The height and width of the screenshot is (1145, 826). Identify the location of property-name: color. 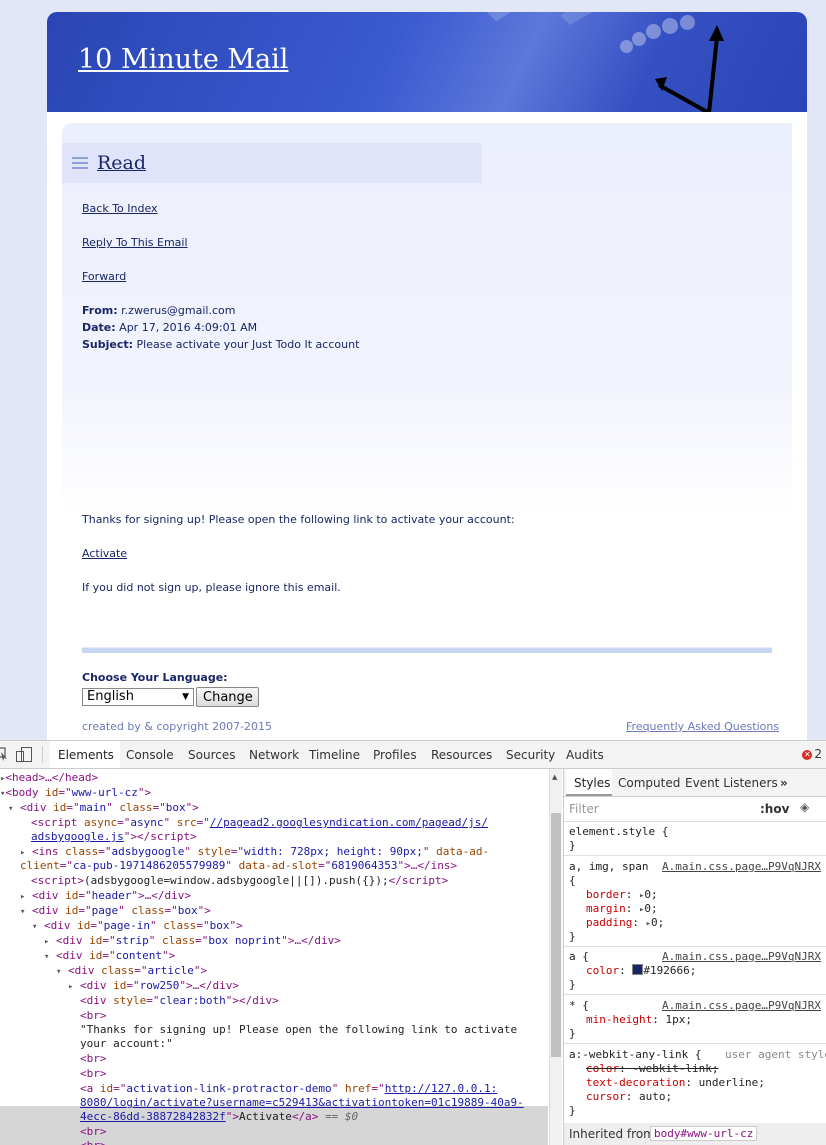
(603, 1068).